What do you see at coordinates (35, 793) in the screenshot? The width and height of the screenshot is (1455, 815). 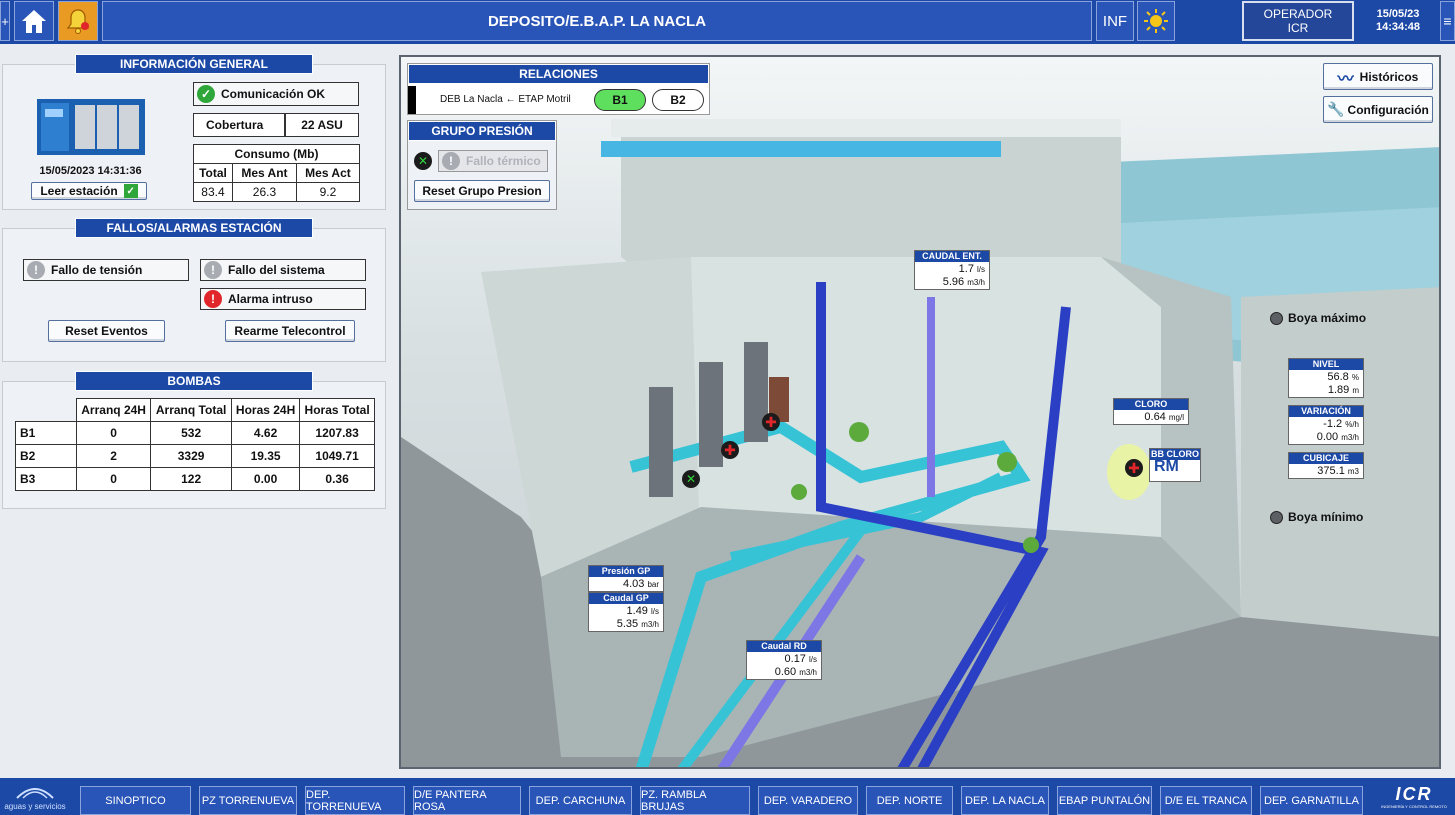 I see `bridge-logo-icon` at bounding box center [35, 793].